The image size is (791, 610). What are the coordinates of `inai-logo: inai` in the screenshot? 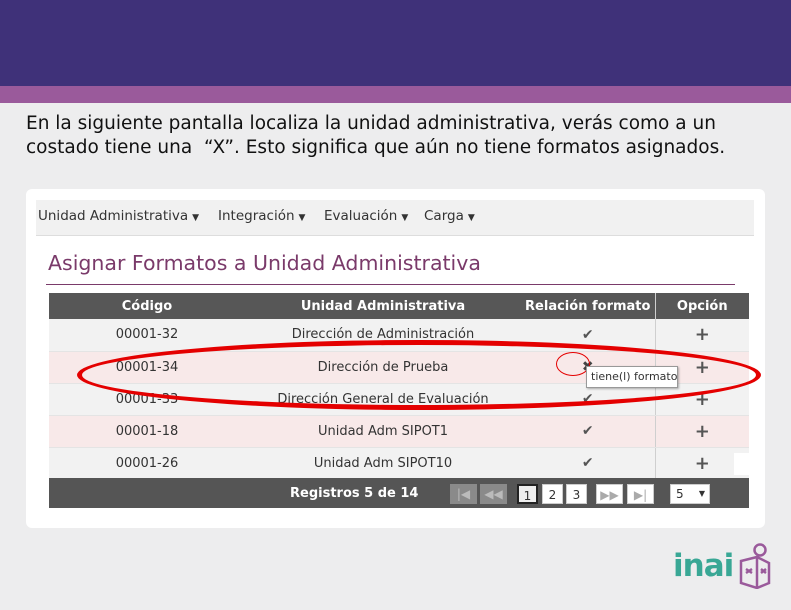 It's located at (703, 566).